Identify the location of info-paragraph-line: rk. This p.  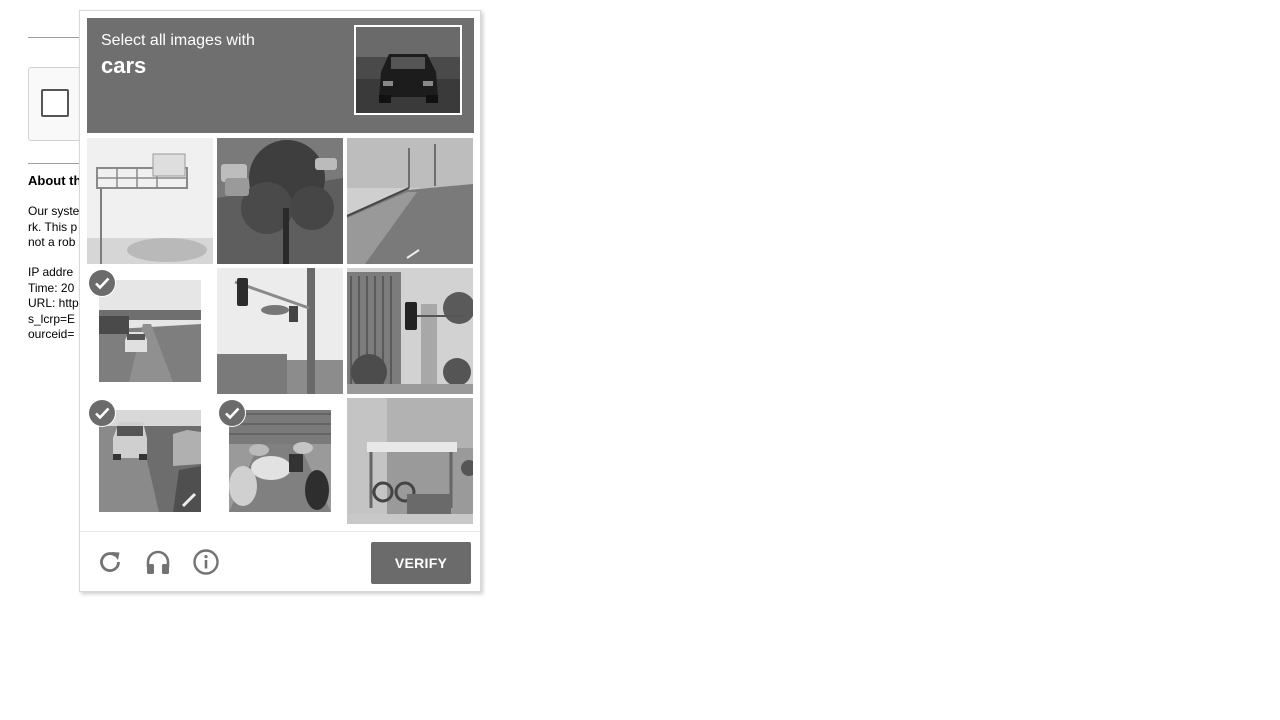
(53, 226).